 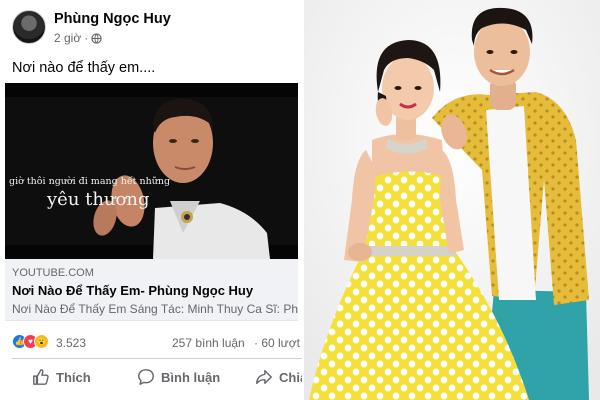 I want to click on link-title: Nơi Nào Để Thấy Em- Phùng Ngọc Huy, so click(x=132, y=290).